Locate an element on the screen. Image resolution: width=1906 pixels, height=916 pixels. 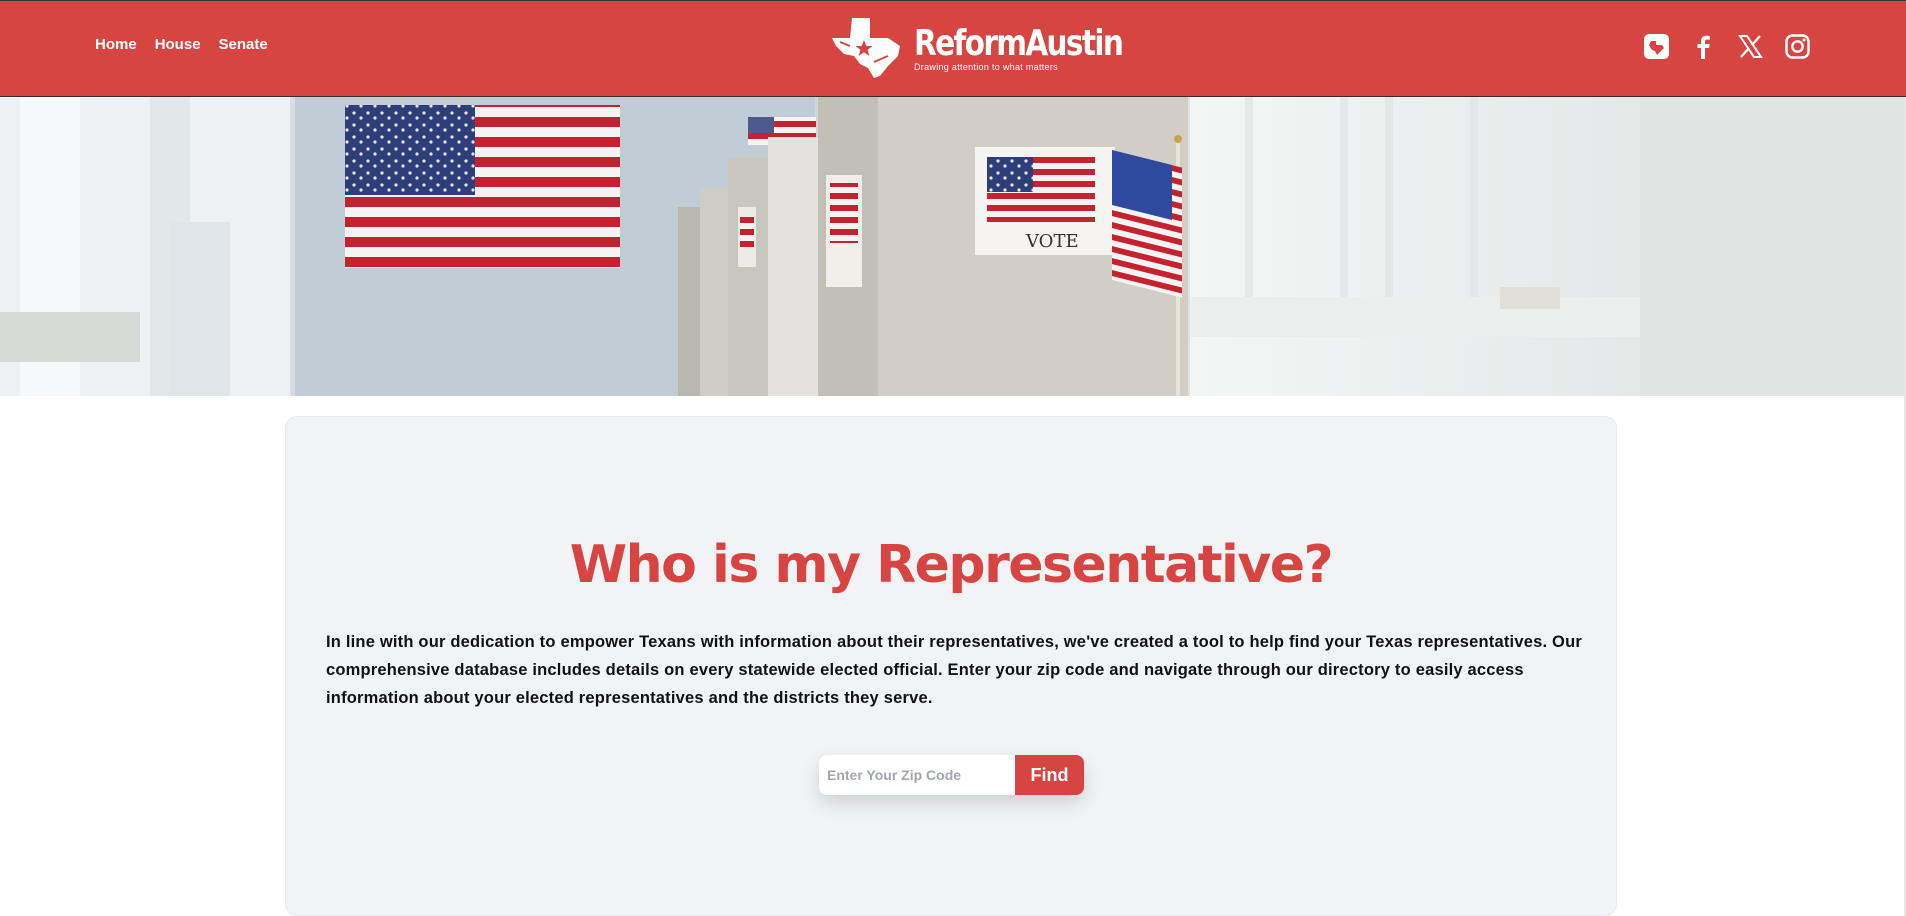
nav-house-link: House is located at coordinates (178, 44).